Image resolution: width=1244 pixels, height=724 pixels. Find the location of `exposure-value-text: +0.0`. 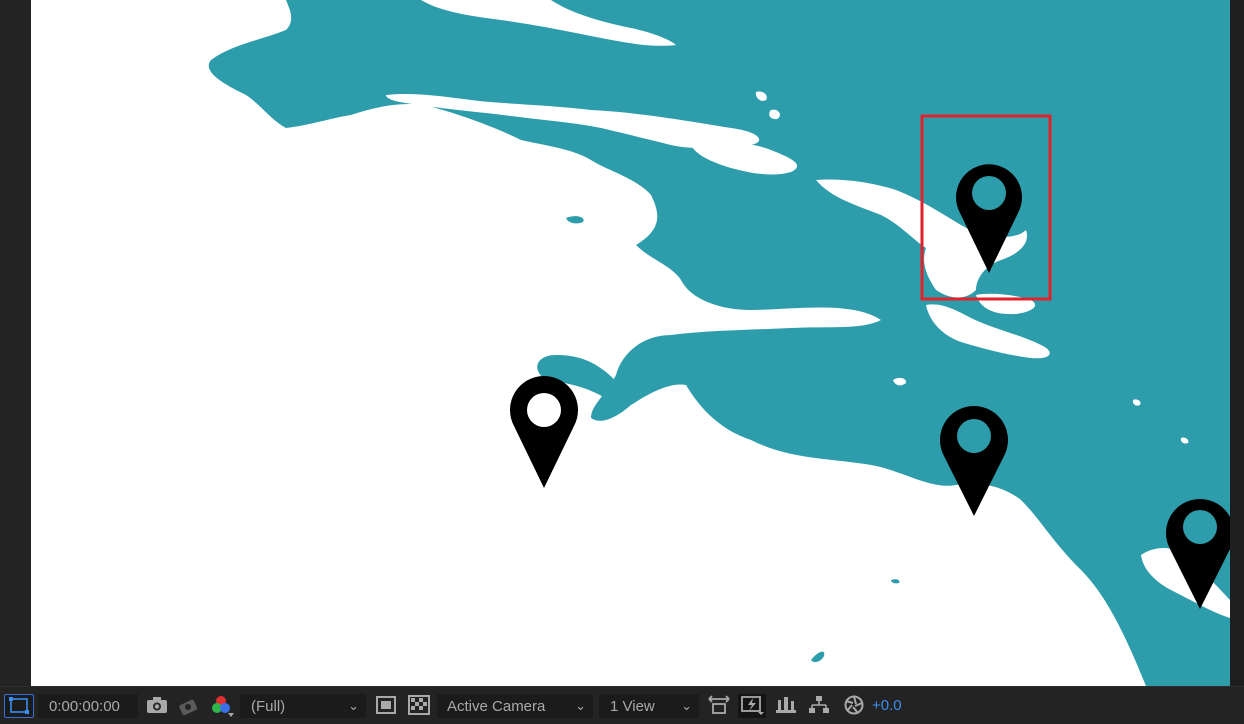

exposure-value-text: +0.0 is located at coordinates (887, 705).